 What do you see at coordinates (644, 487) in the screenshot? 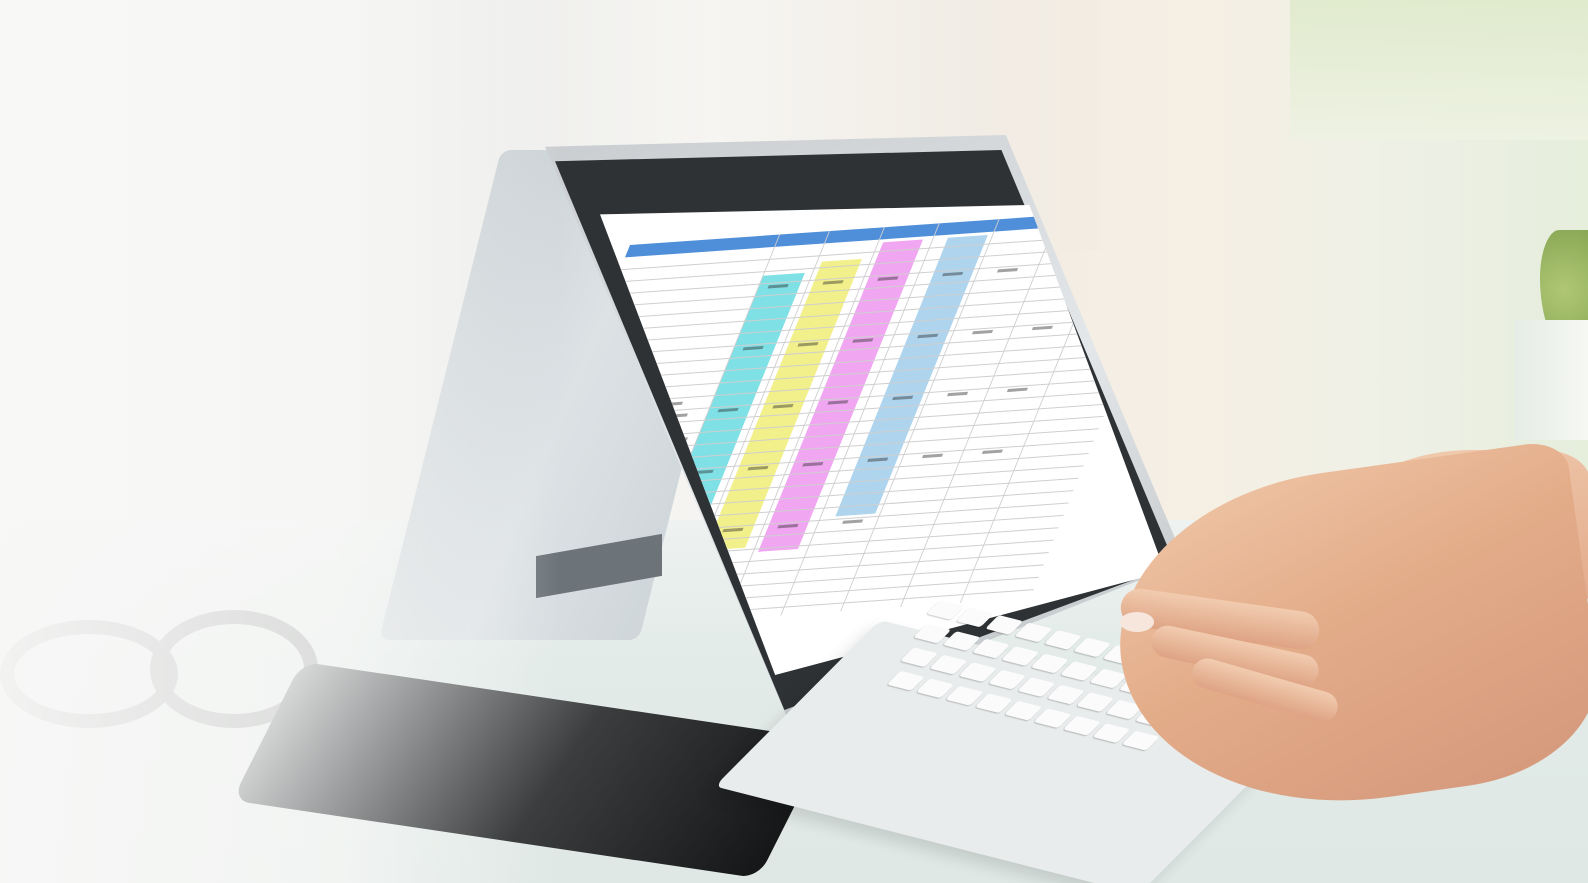
I see `row-labels` at bounding box center [644, 487].